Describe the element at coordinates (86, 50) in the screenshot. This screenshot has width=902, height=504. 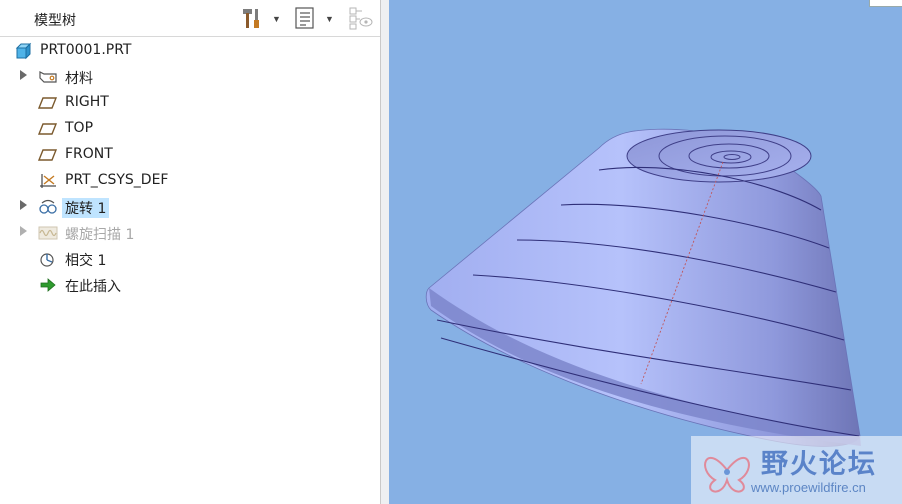
I see `tree-root-label: PRT0001.PRT` at that location.